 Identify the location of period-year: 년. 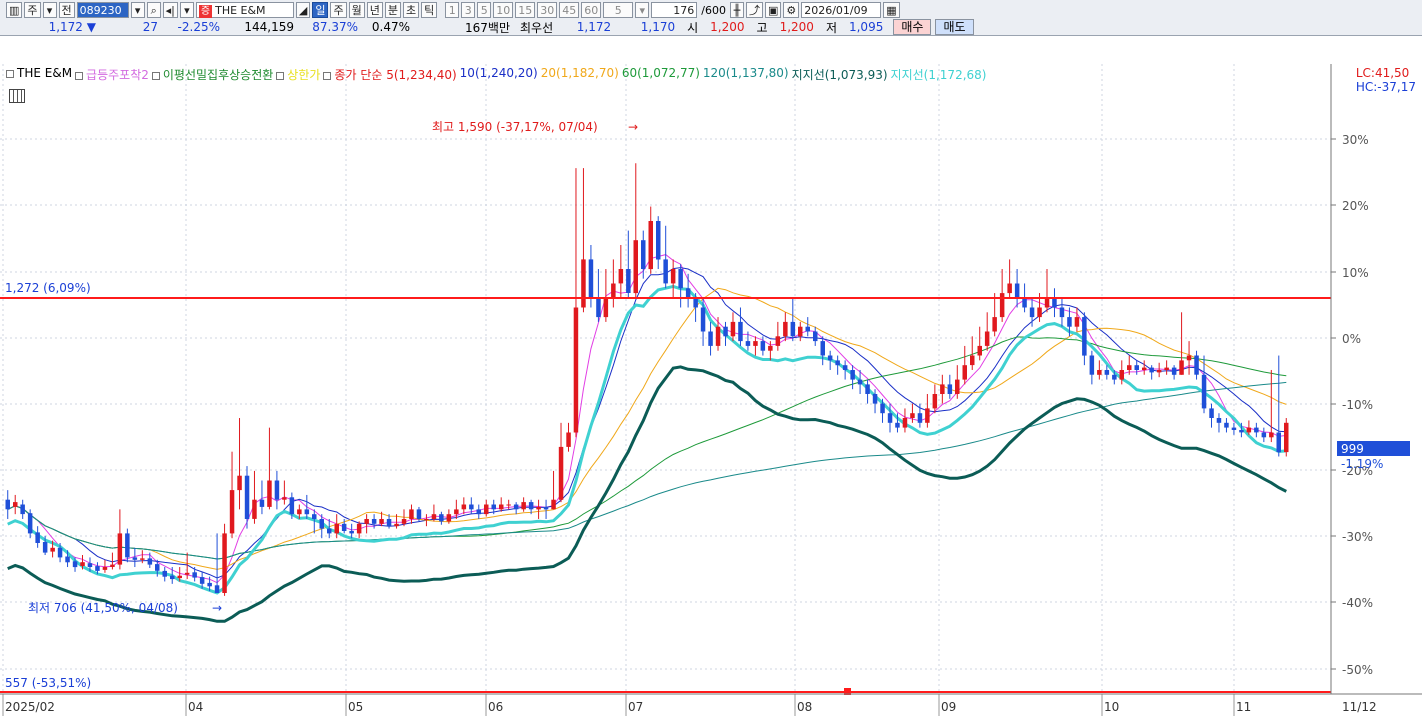
(374, 10).